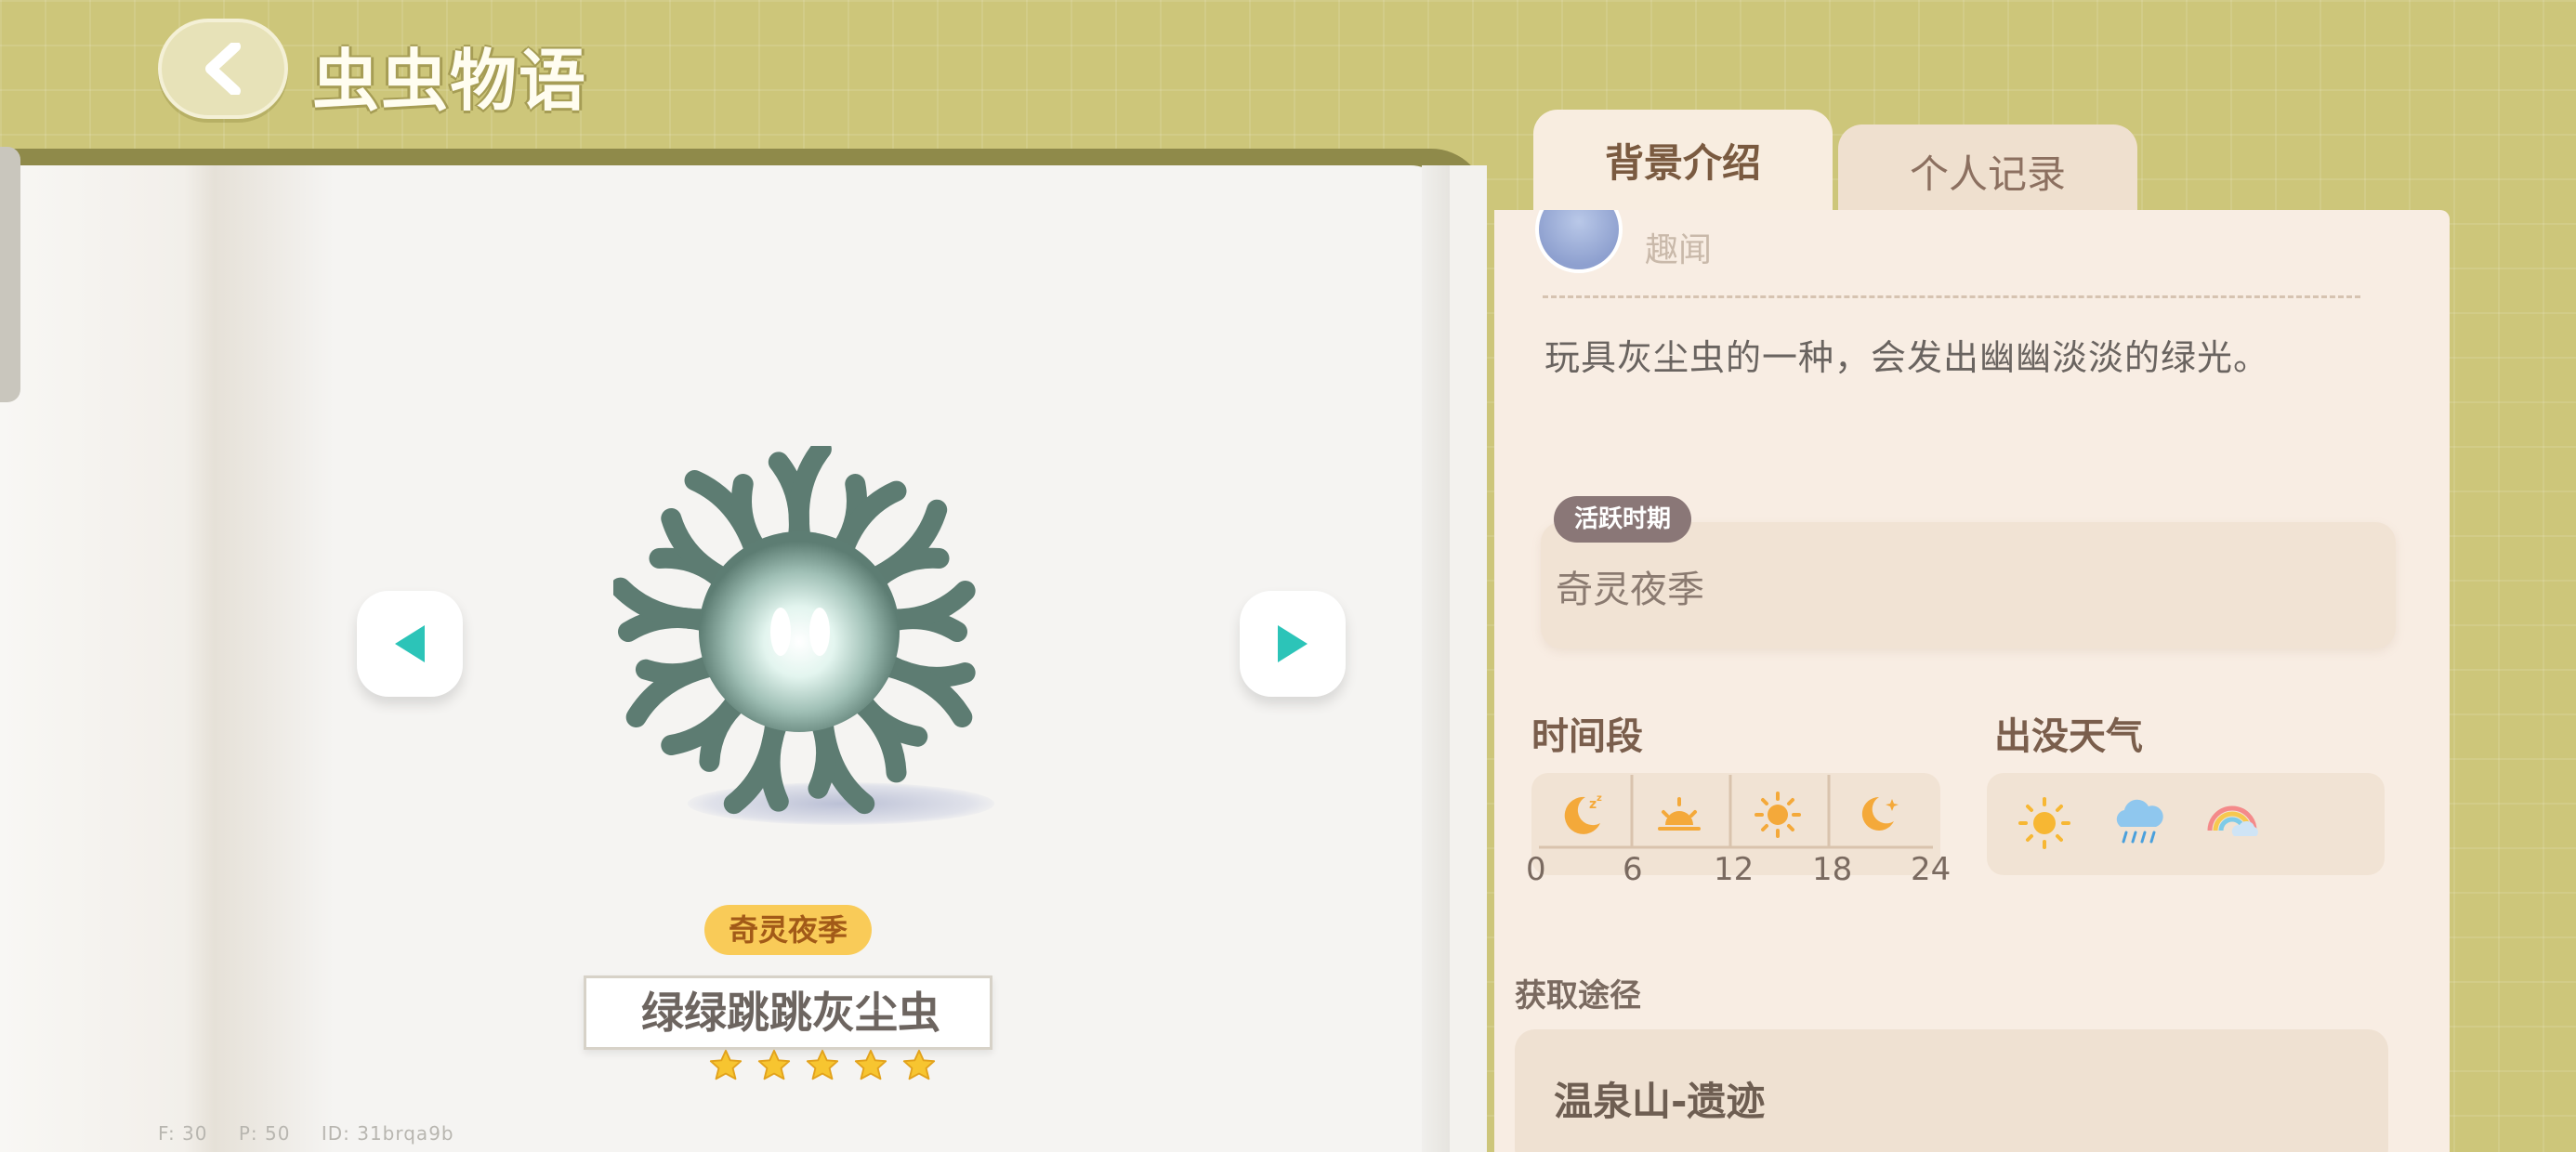 Image resolution: width=2576 pixels, height=1152 pixels. Describe the element at coordinates (1633, 869) in the screenshot. I see `tick-label: 6` at that location.